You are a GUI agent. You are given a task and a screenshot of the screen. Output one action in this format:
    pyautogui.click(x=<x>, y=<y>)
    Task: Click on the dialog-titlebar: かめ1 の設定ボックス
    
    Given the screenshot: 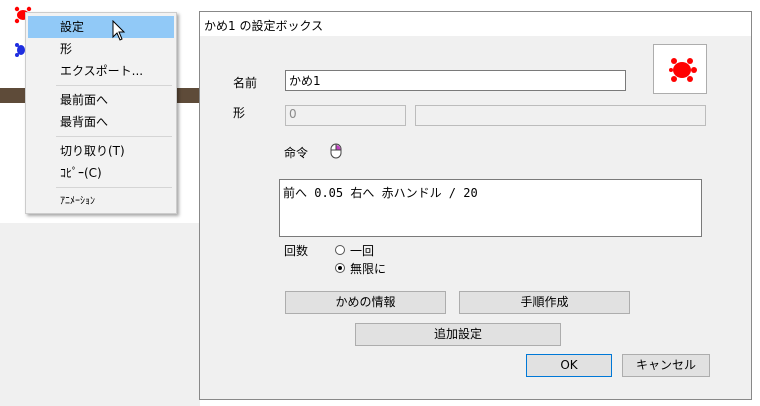 What is the action you would take?
    pyautogui.click(x=475, y=24)
    